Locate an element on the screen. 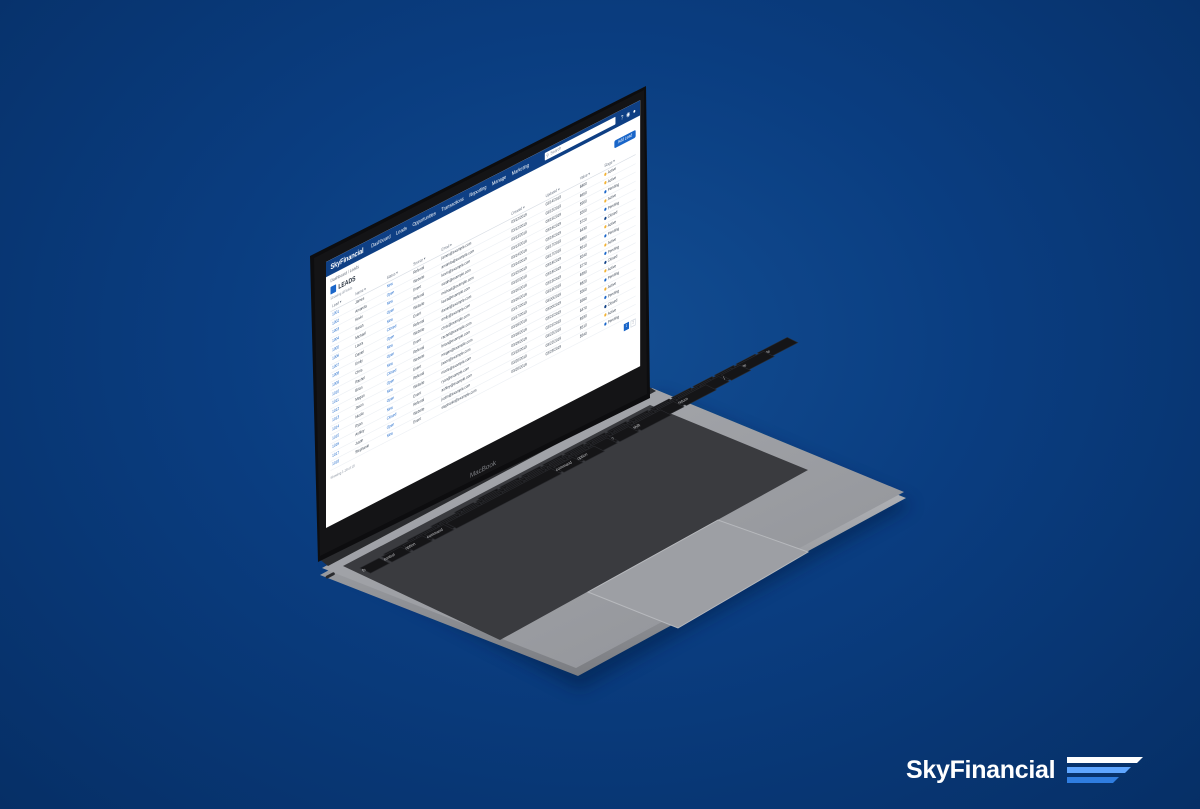  pagination: 12 is located at coordinates (629, 324).